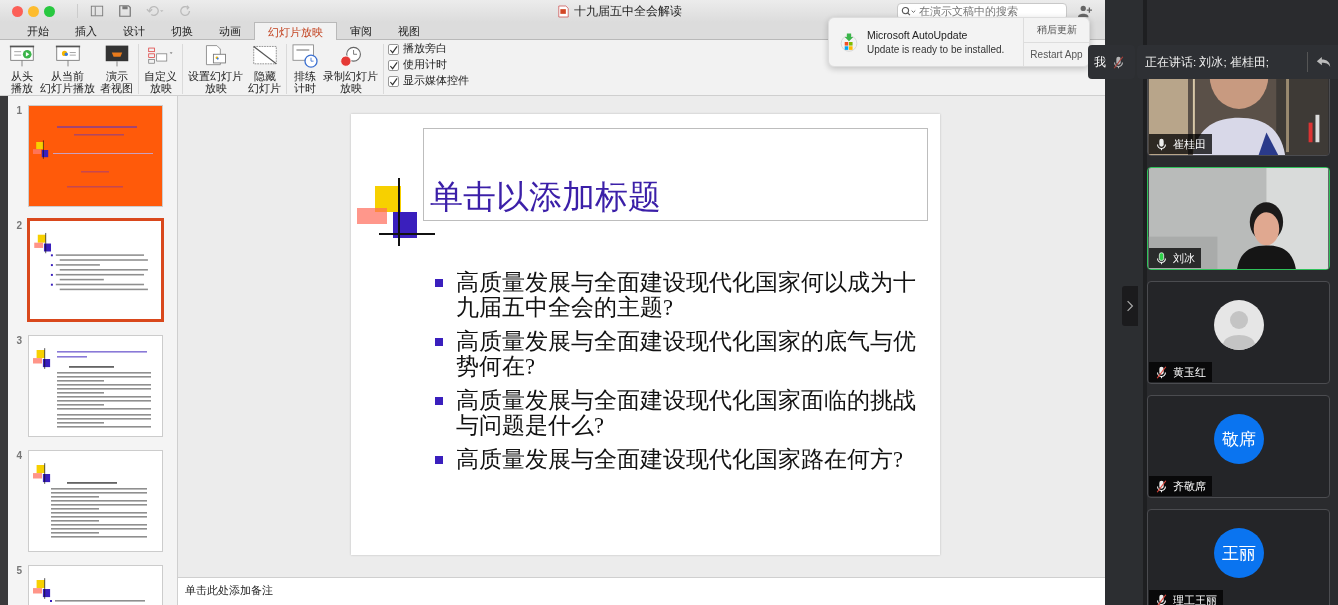 Image resolution: width=1338 pixels, height=605 pixels. What do you see at coordinates (350, 56) in the screenshot?
I see `record-timer-icon` at bounding box center [350, 56].